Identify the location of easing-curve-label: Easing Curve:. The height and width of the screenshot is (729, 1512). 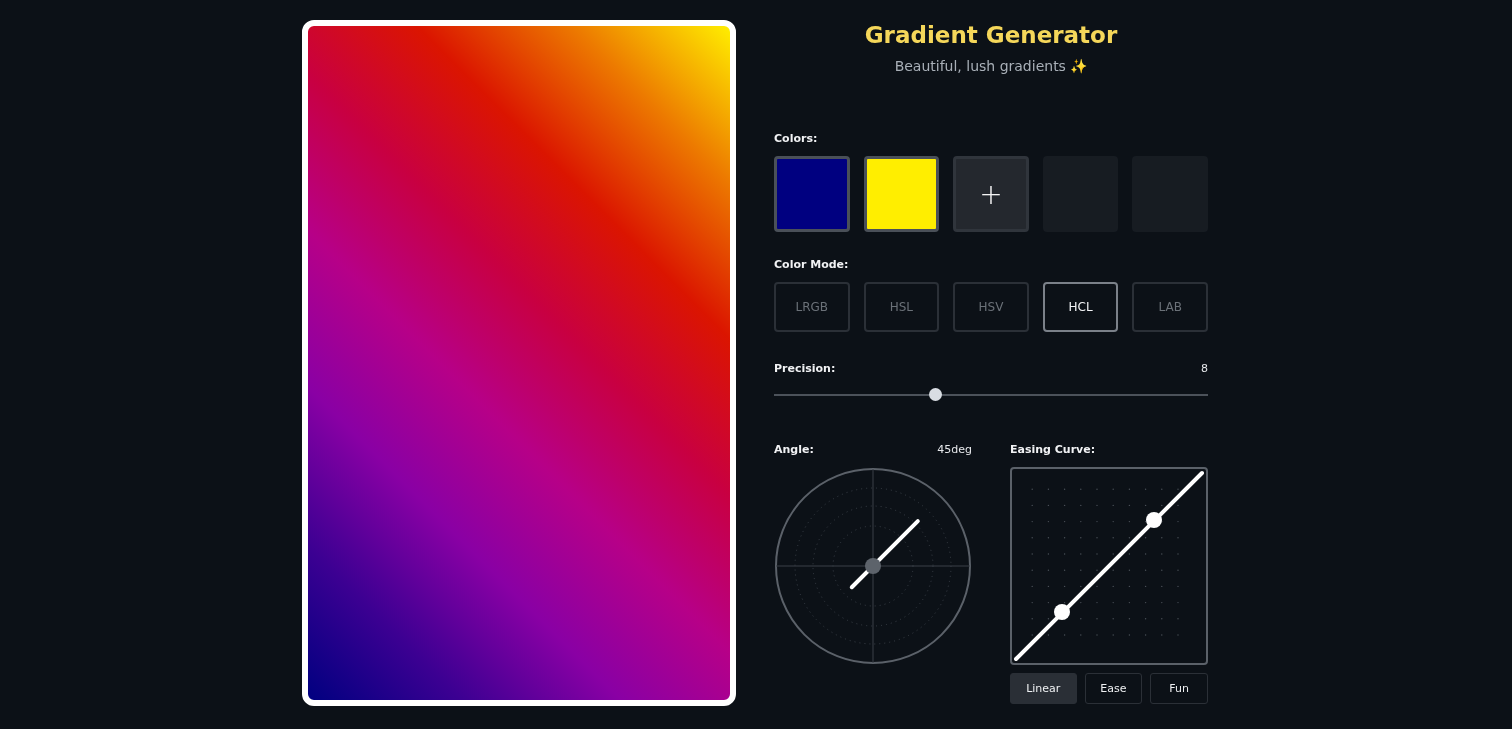
(1053, 449).